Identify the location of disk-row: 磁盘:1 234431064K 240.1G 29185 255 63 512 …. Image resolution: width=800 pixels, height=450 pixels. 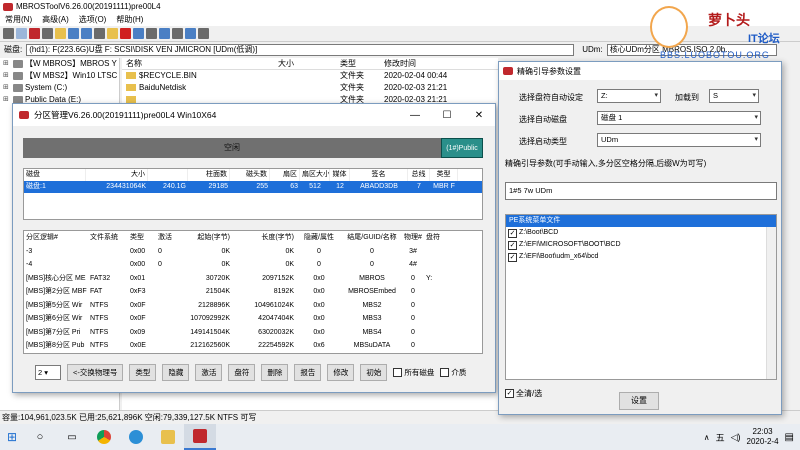
(253, 187).